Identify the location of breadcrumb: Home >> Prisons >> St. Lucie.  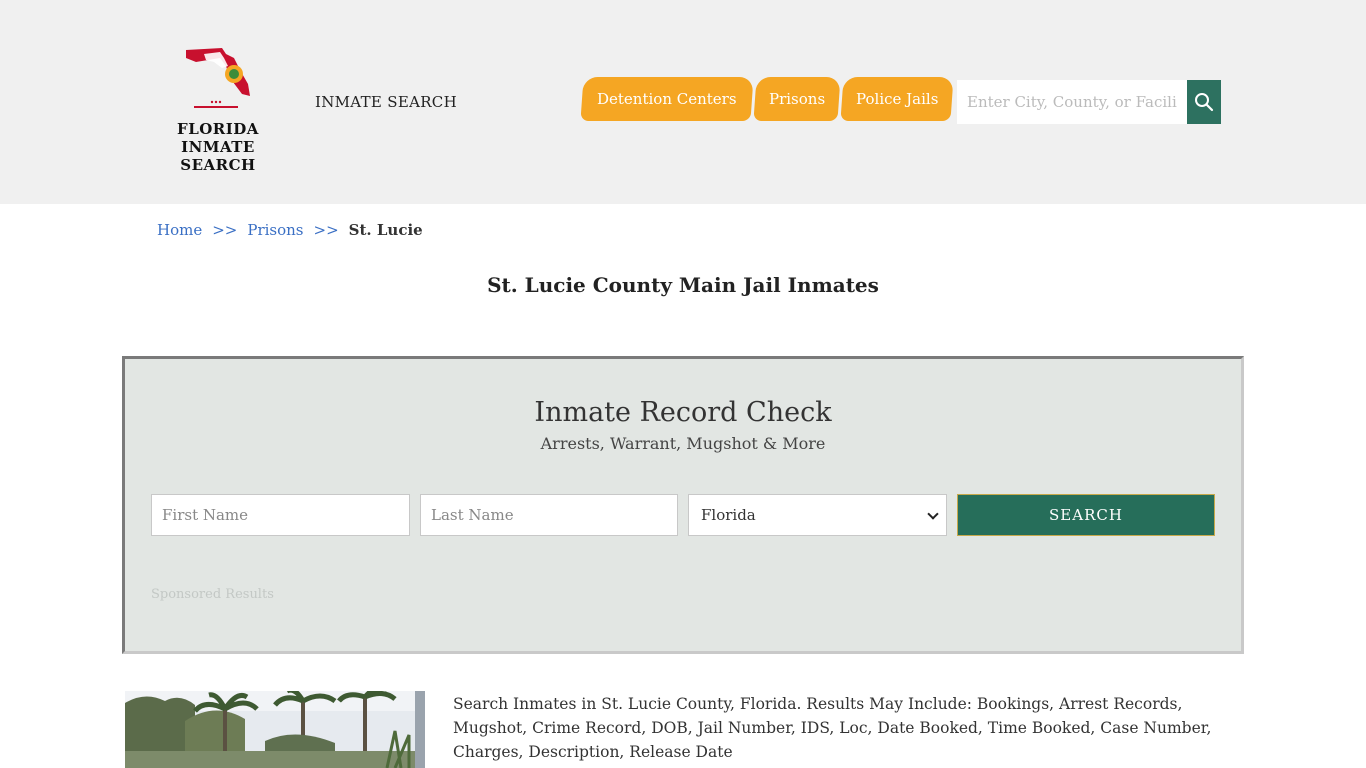
(290, 230).